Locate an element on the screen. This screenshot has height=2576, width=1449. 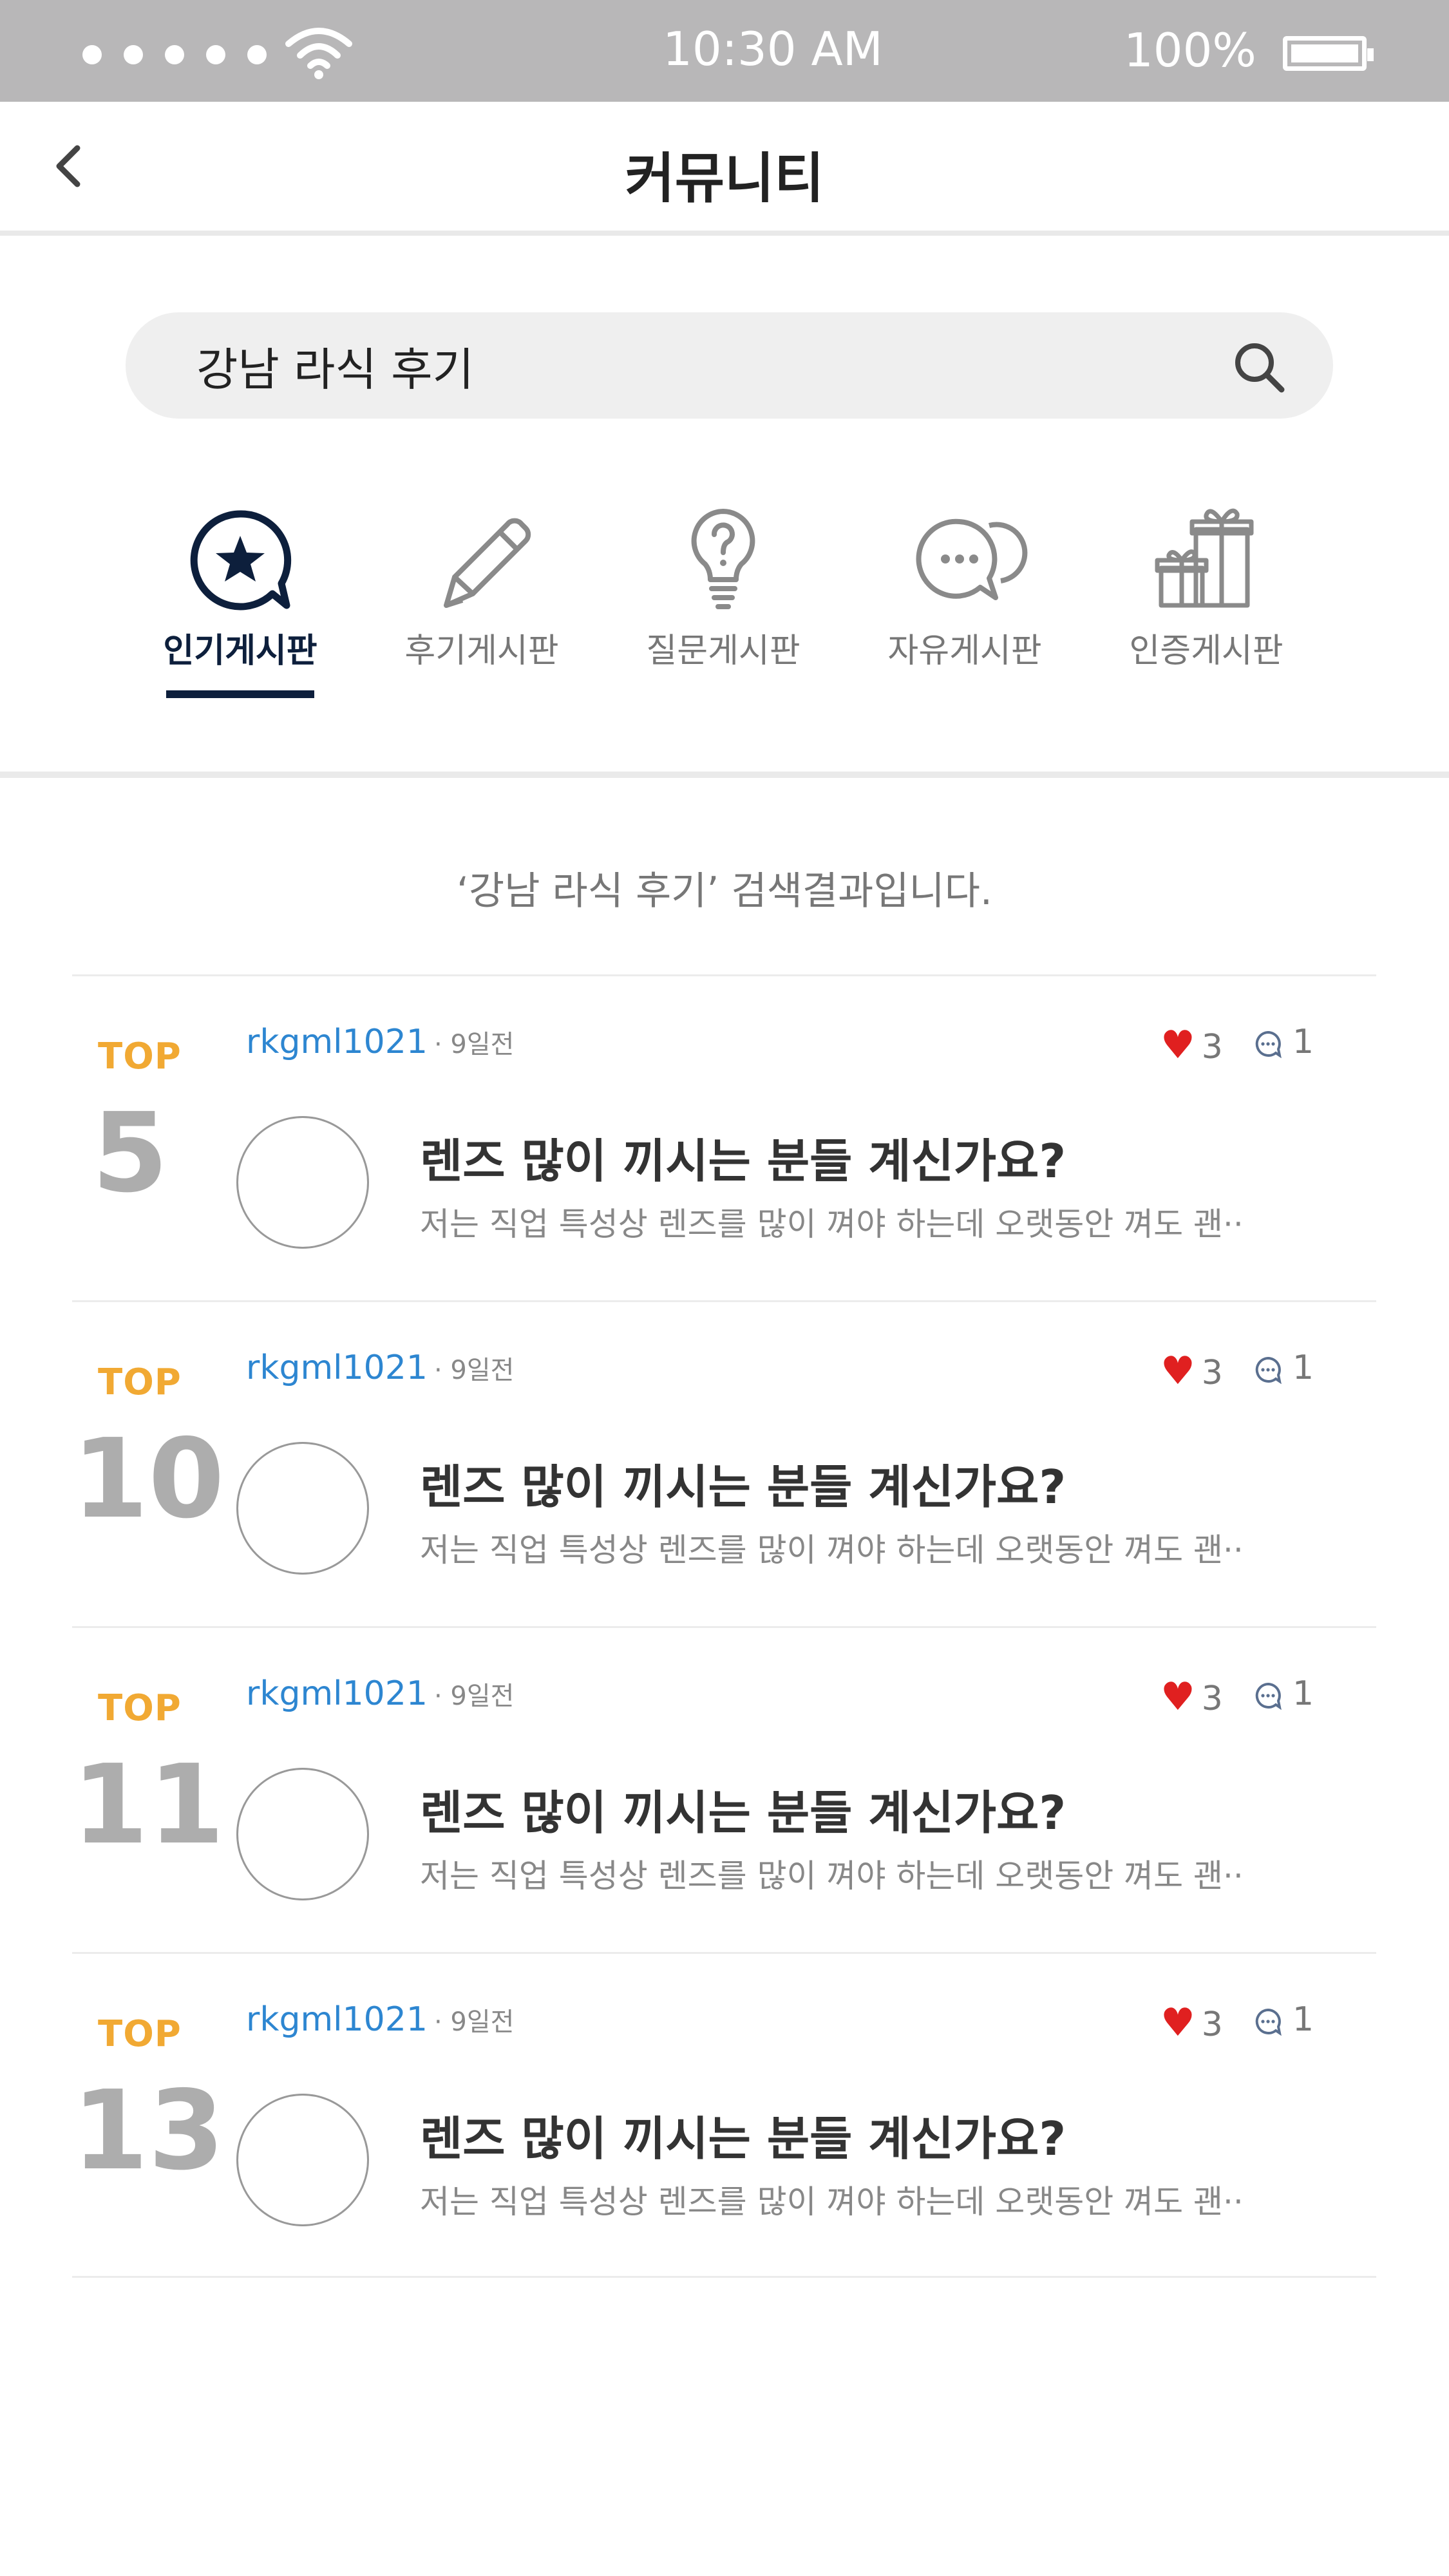
pencil-icon is located at coordinates (487, 563).